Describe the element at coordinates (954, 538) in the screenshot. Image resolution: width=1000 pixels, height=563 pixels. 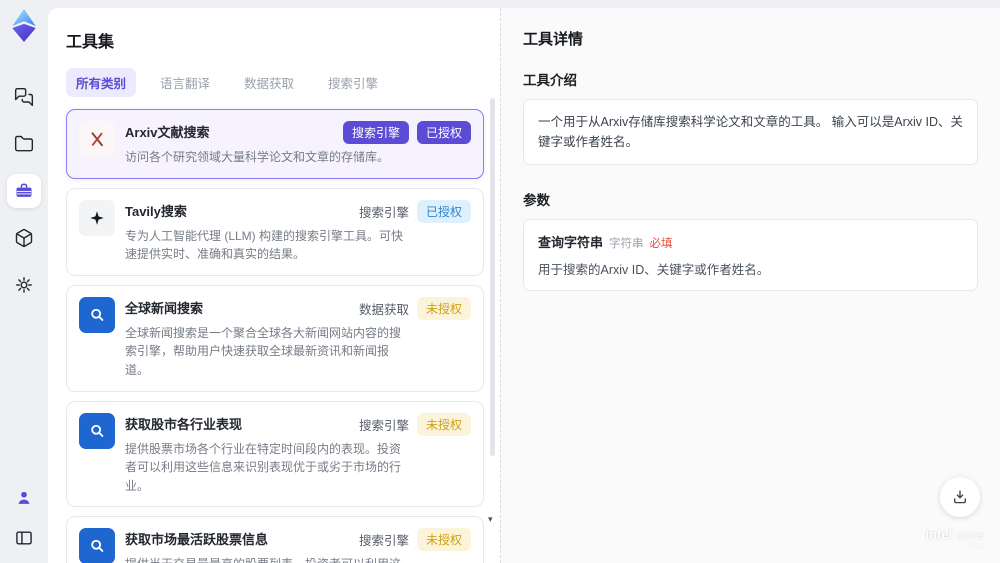
I see `intel-core-logo: intel core Ultra` at that location.